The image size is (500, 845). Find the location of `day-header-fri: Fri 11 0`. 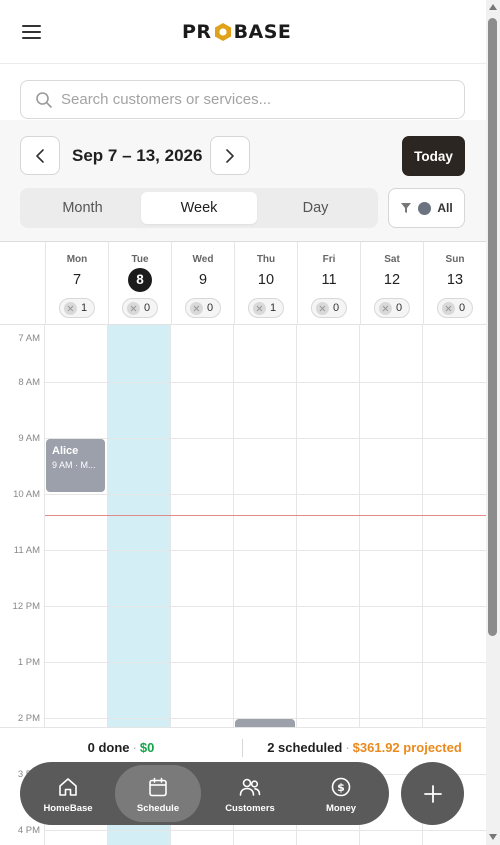

day-header-fri: Fri 11 0 is located at coordinates (328, 284).